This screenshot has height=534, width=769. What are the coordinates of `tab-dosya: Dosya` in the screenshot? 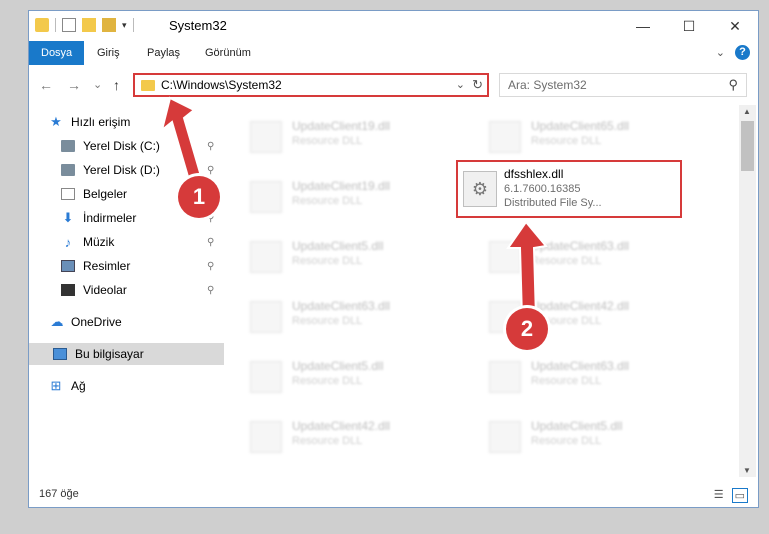 It's located at (57, 53).